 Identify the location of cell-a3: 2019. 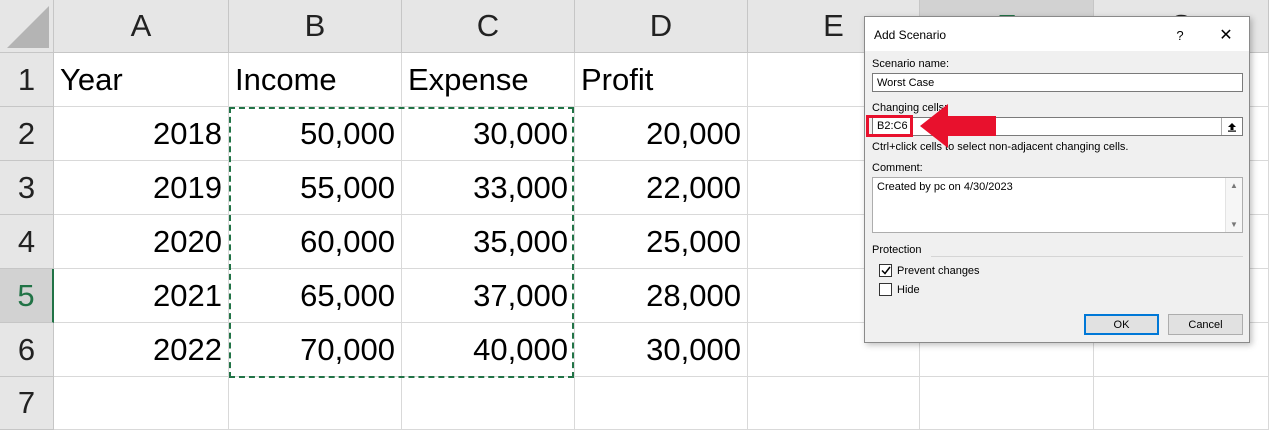
(141, 188).